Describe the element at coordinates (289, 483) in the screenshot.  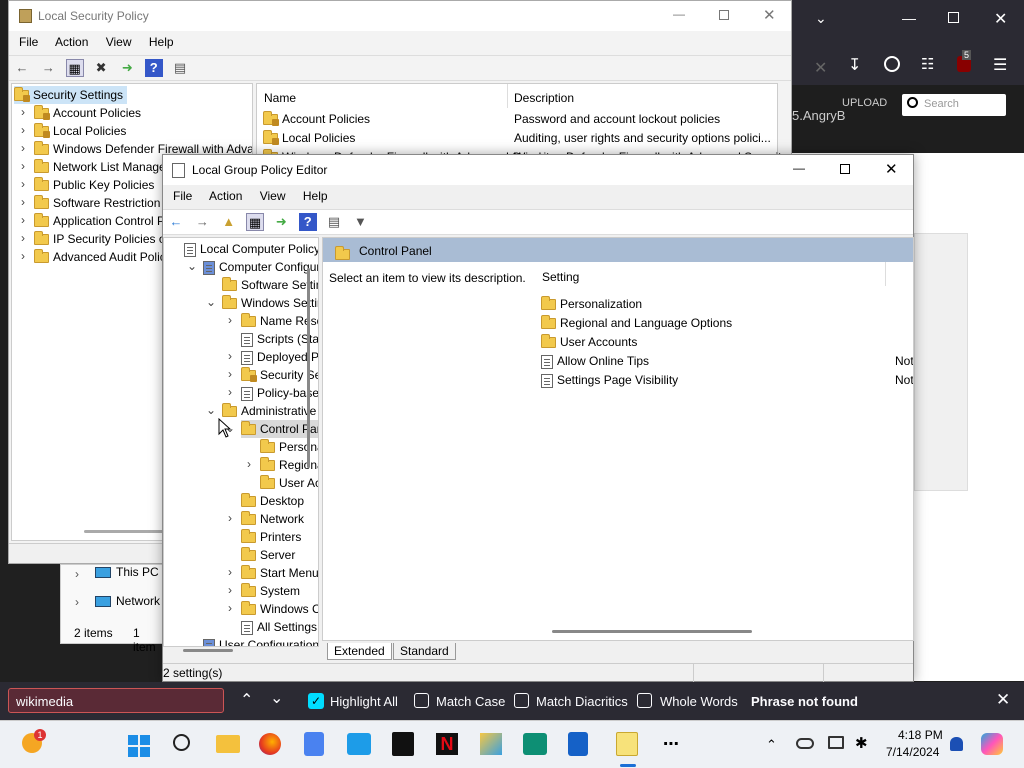
I see `gpe-tree-item: User Accounts` at that location.